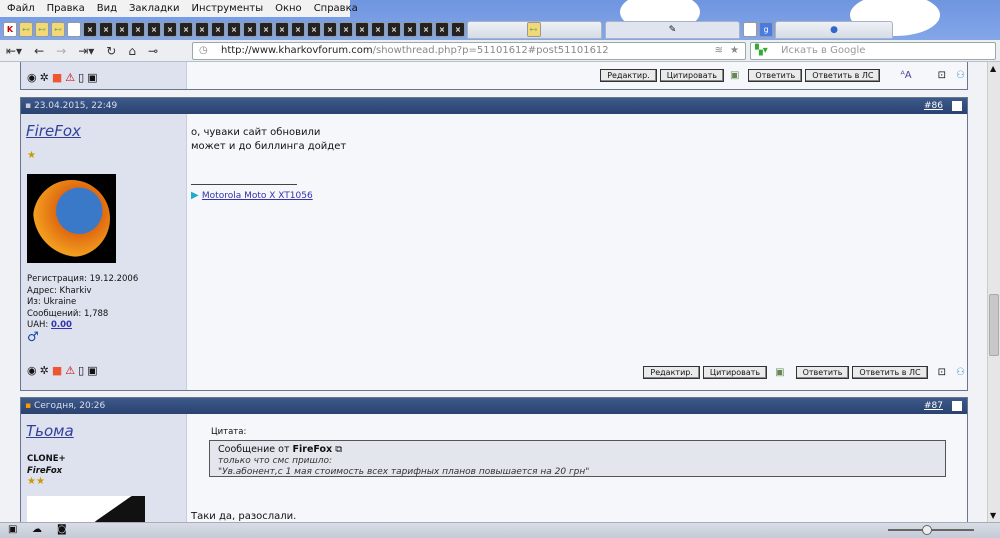  What do you see at coordinates (61, 51) in the screenshot?
I see `forward-icon: →` at bounding box center [61, 51].